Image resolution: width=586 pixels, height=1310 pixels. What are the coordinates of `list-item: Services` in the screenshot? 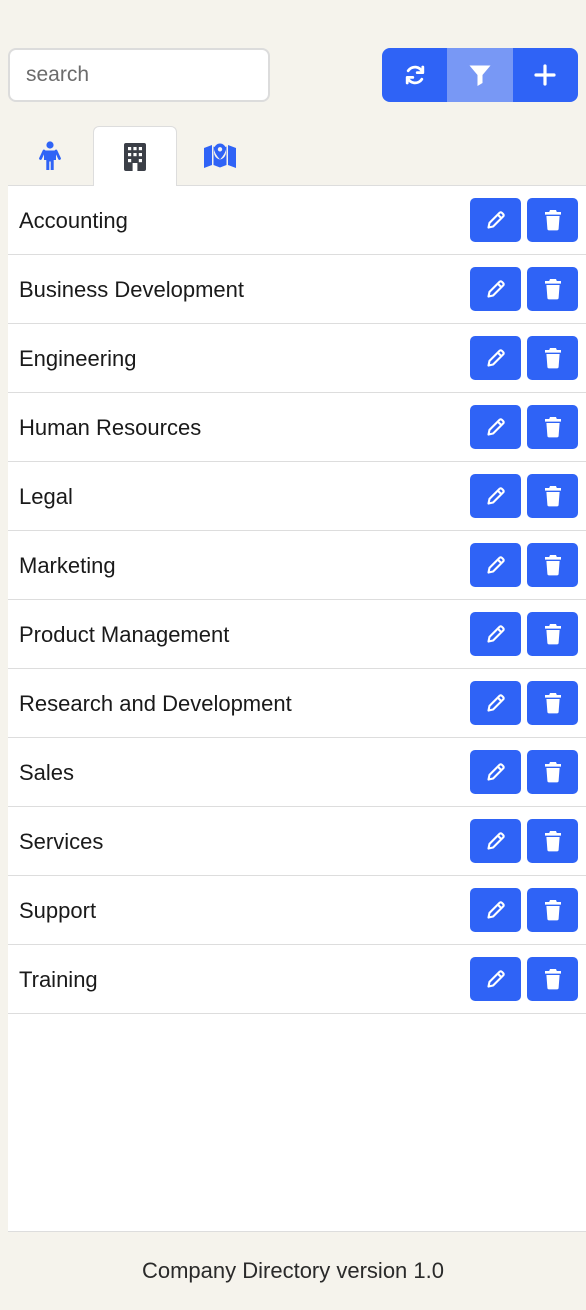 It's located at (297, 841).